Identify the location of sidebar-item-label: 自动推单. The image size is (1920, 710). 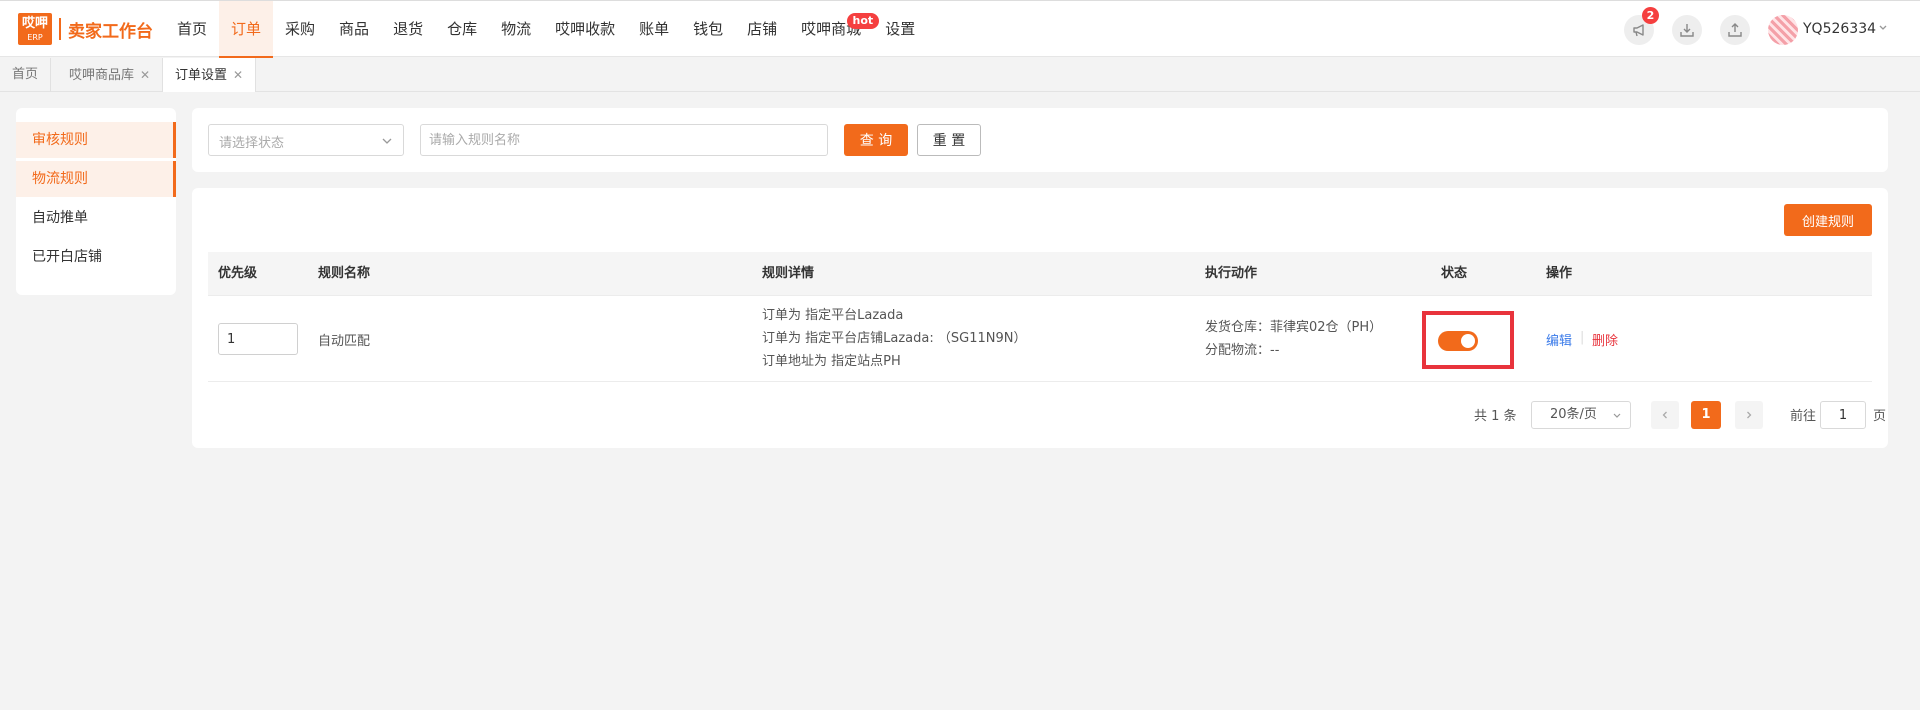
(60, 218).